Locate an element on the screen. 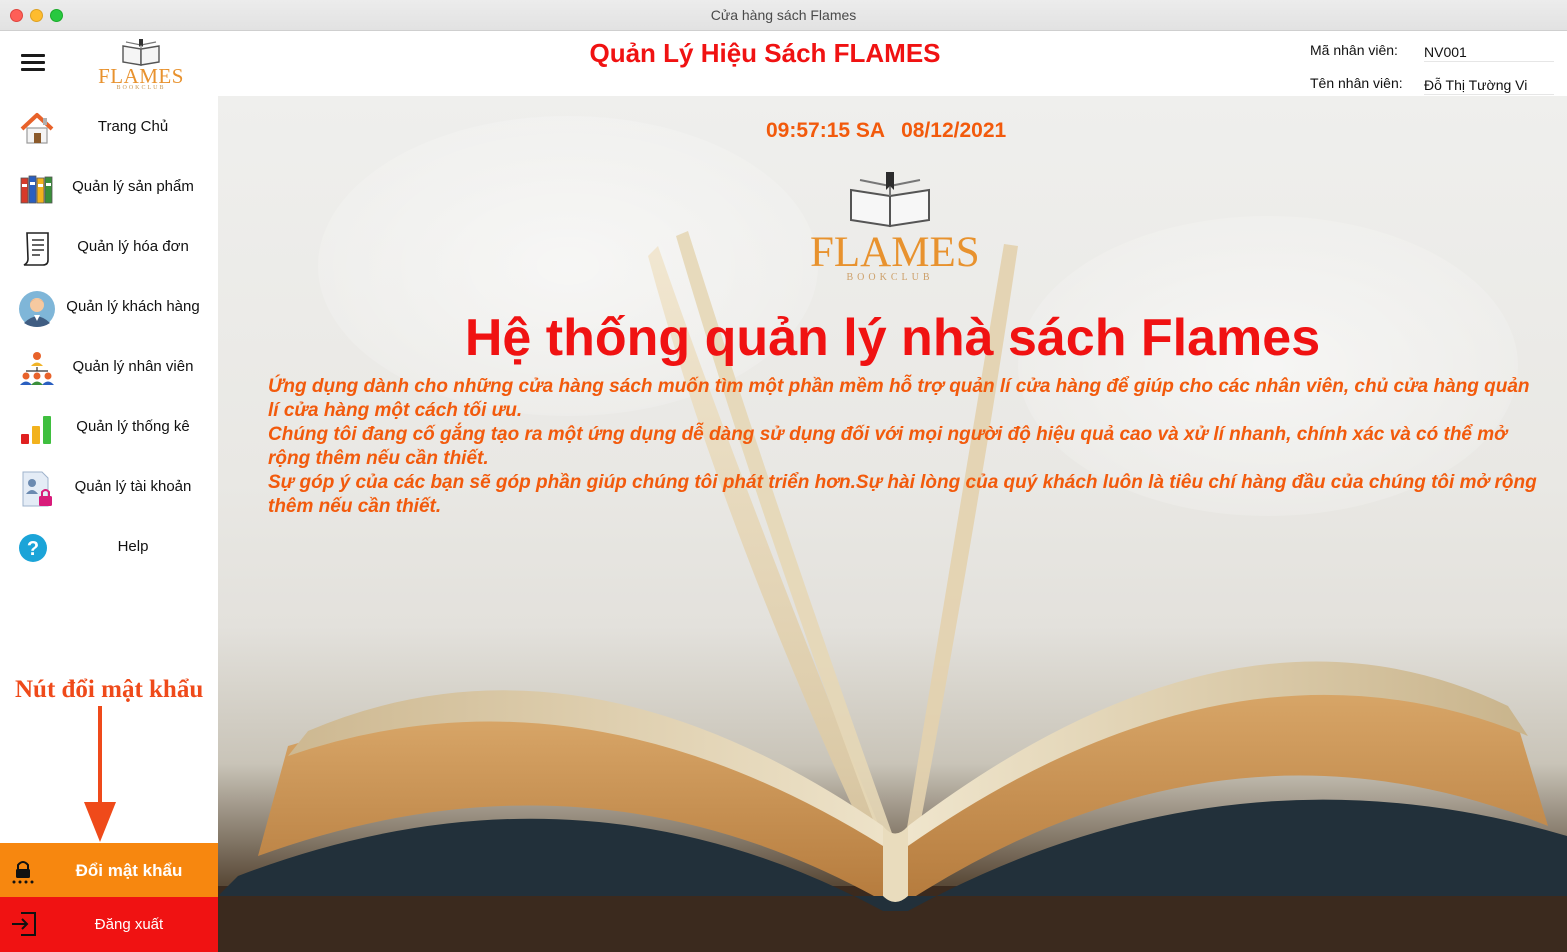 Image resolution: width=1567 pixels, height=952 pixels. bar-chart-icon is located at coordinates (36, 430).